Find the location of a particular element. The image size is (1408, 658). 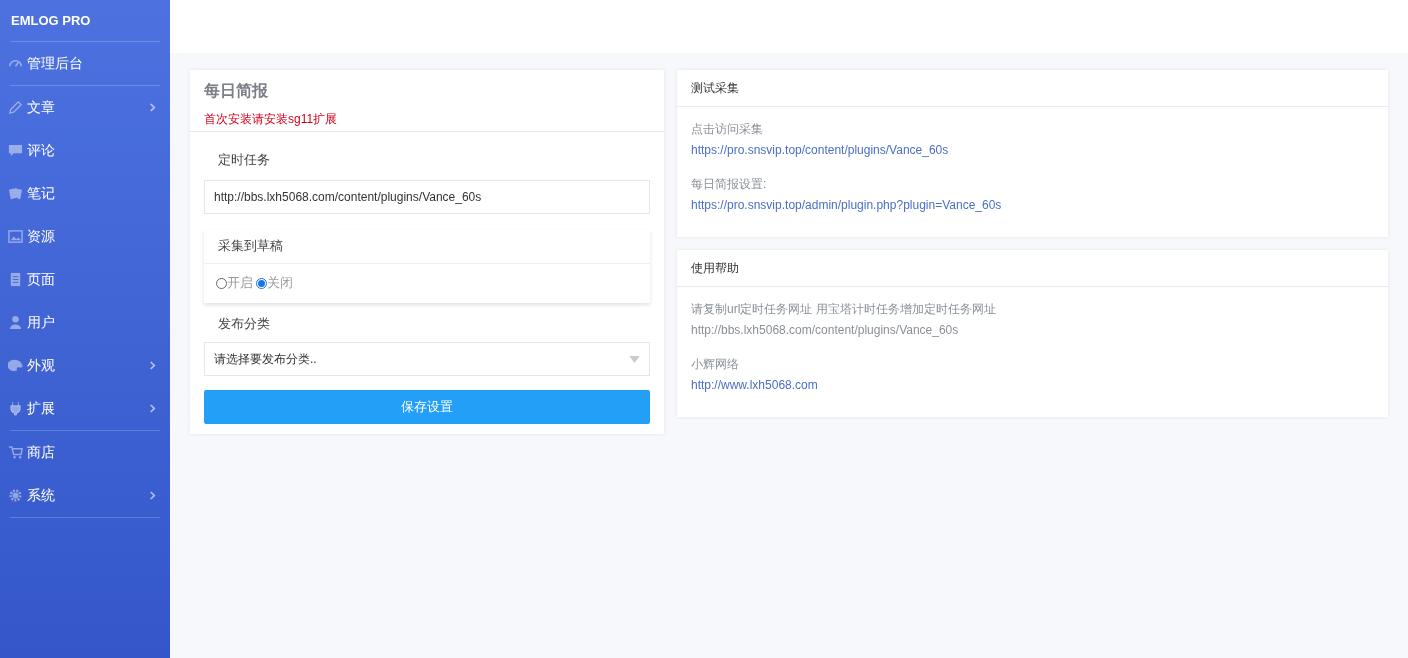

sidebar-item: 资源 is located at coordinates (85, 236).